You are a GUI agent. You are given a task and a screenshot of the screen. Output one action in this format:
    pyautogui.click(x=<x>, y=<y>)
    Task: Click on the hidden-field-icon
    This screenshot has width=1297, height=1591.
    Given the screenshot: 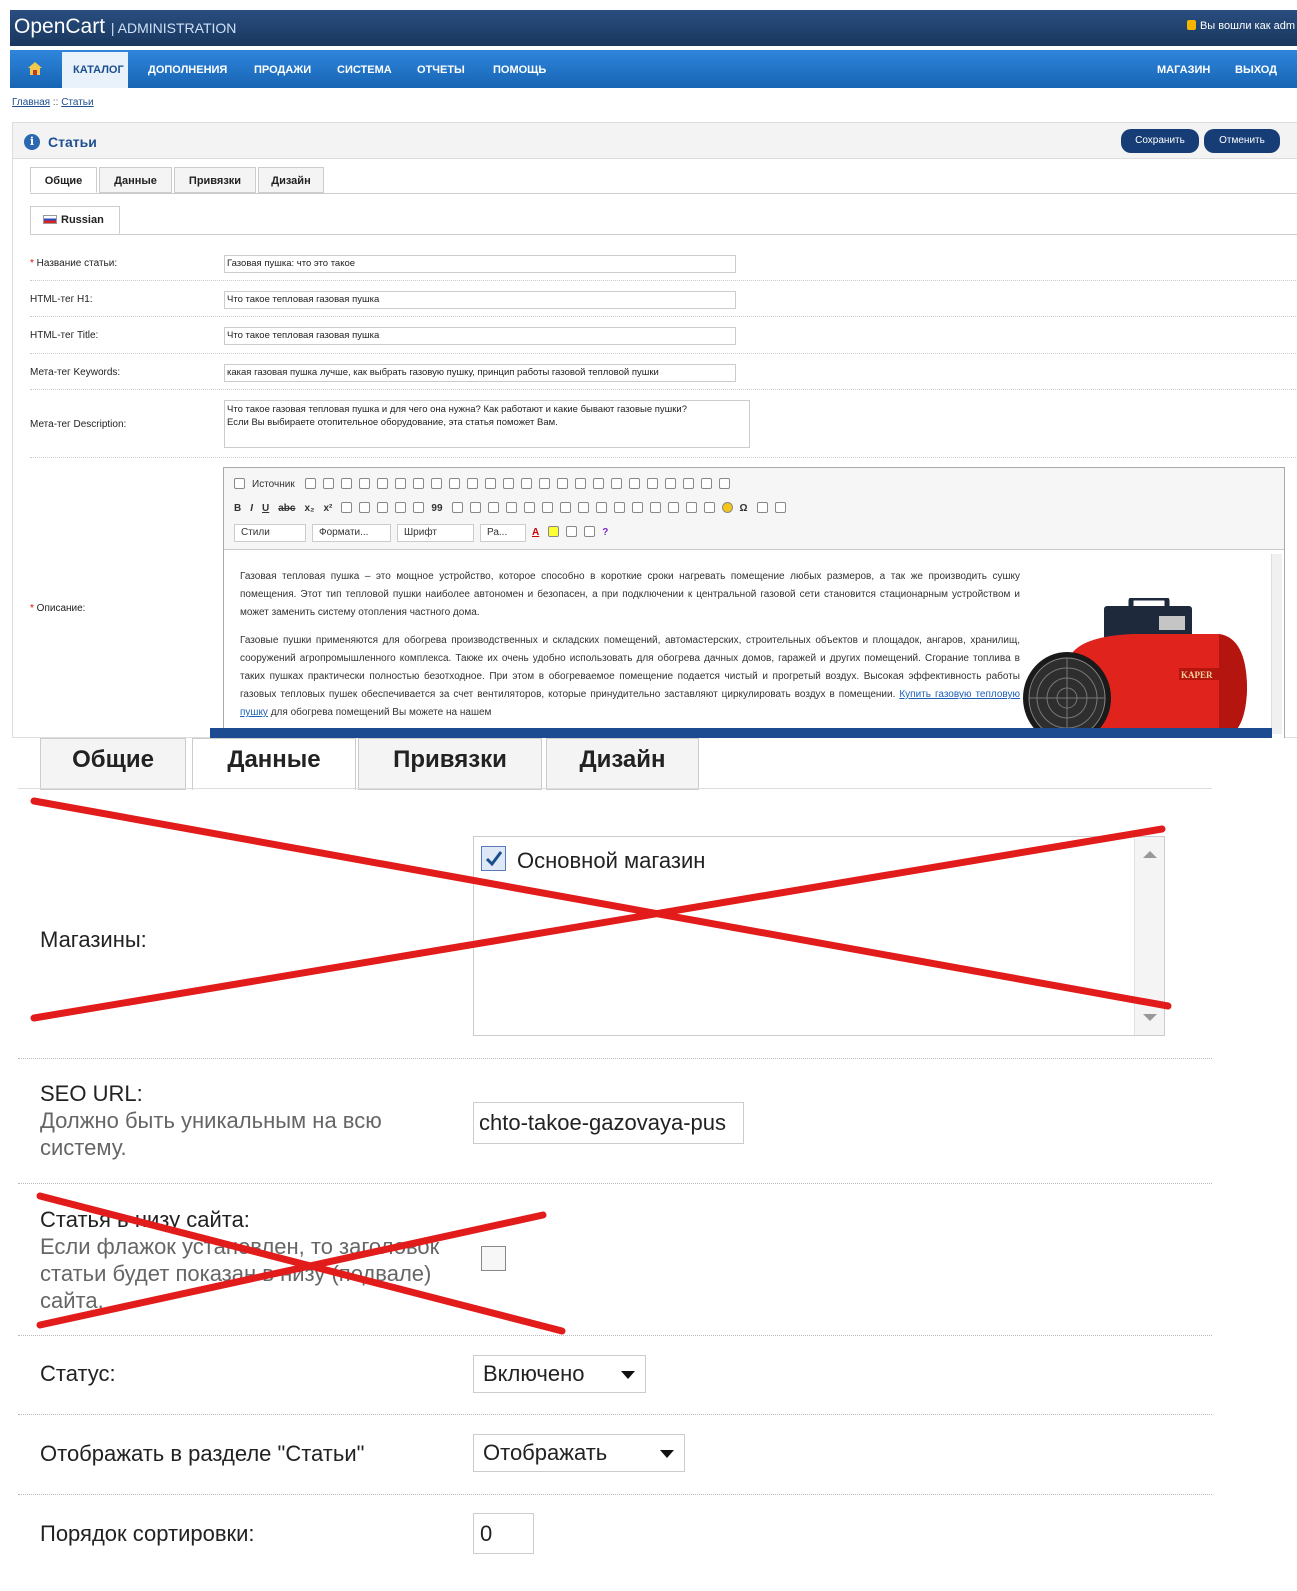 What is the action you would take?
    pyautogui.click(x=725, y=483)
    